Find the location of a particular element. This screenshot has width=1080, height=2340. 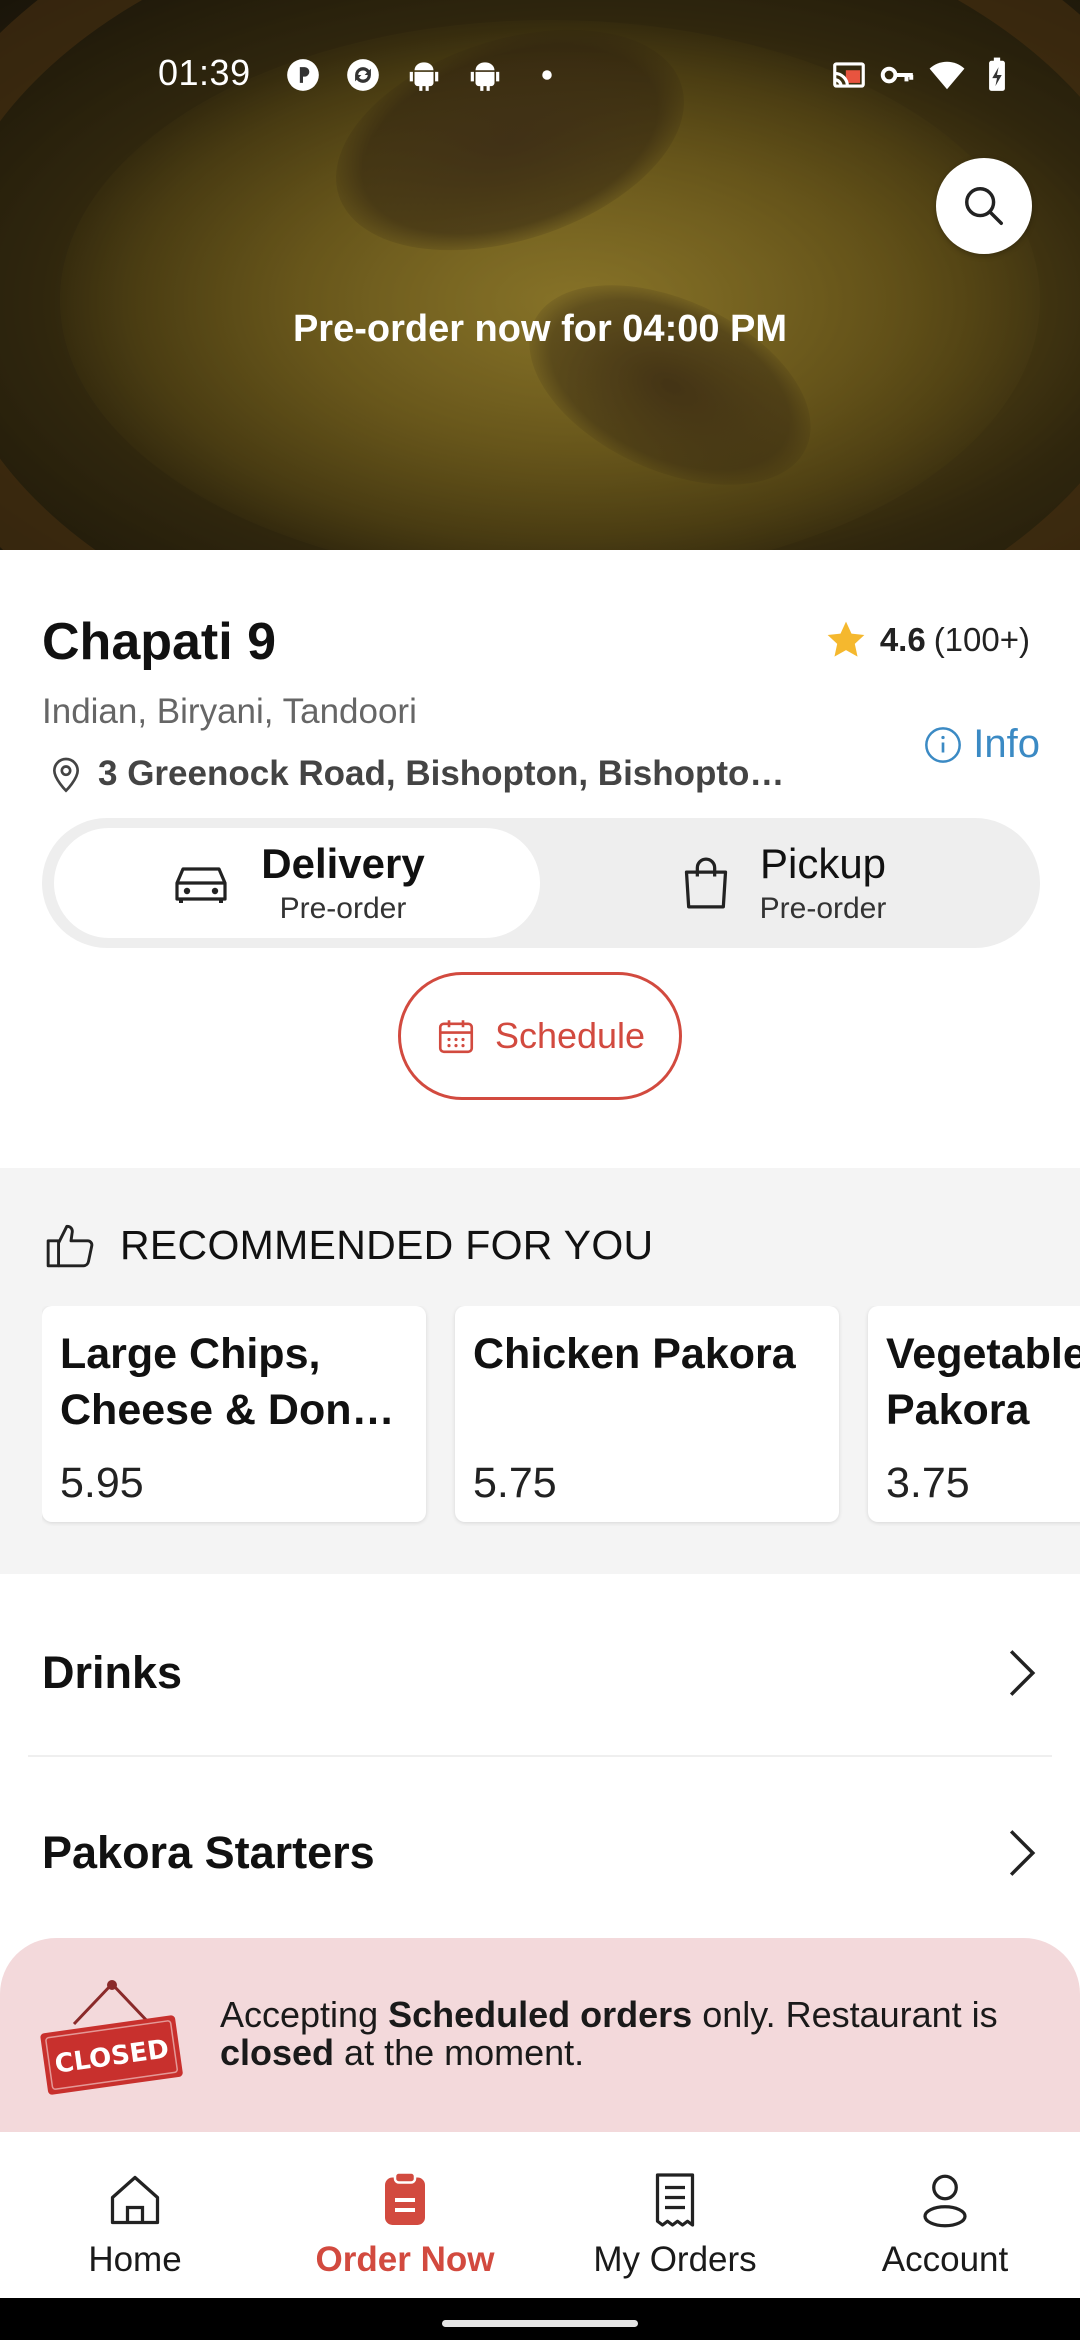

star-icon is located at coordinates (846, 639).